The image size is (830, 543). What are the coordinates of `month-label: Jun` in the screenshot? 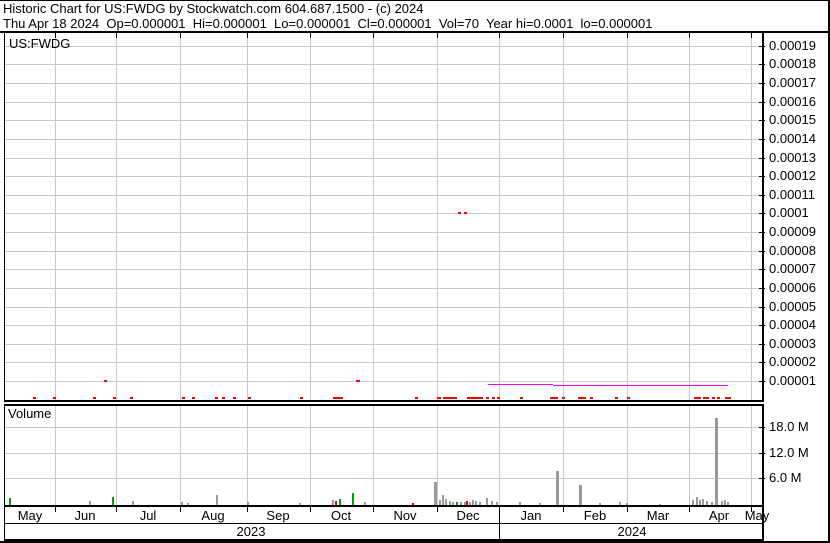 It's located at (85, 515).